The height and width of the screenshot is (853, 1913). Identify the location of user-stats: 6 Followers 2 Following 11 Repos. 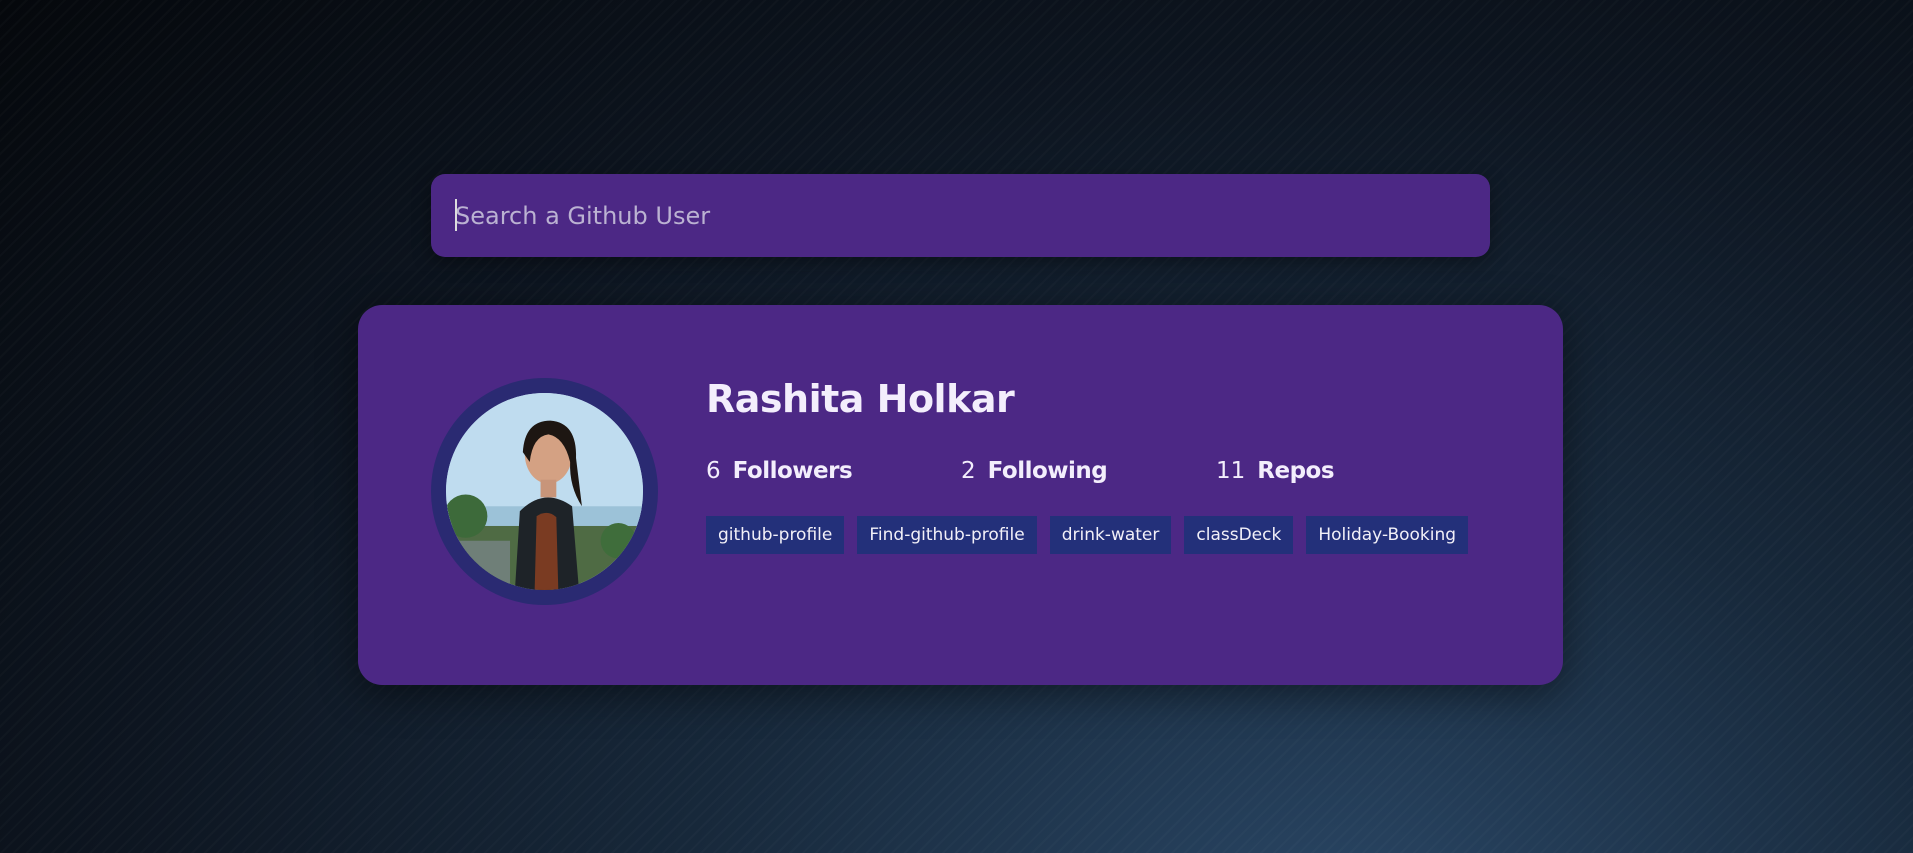
(1116, 471).